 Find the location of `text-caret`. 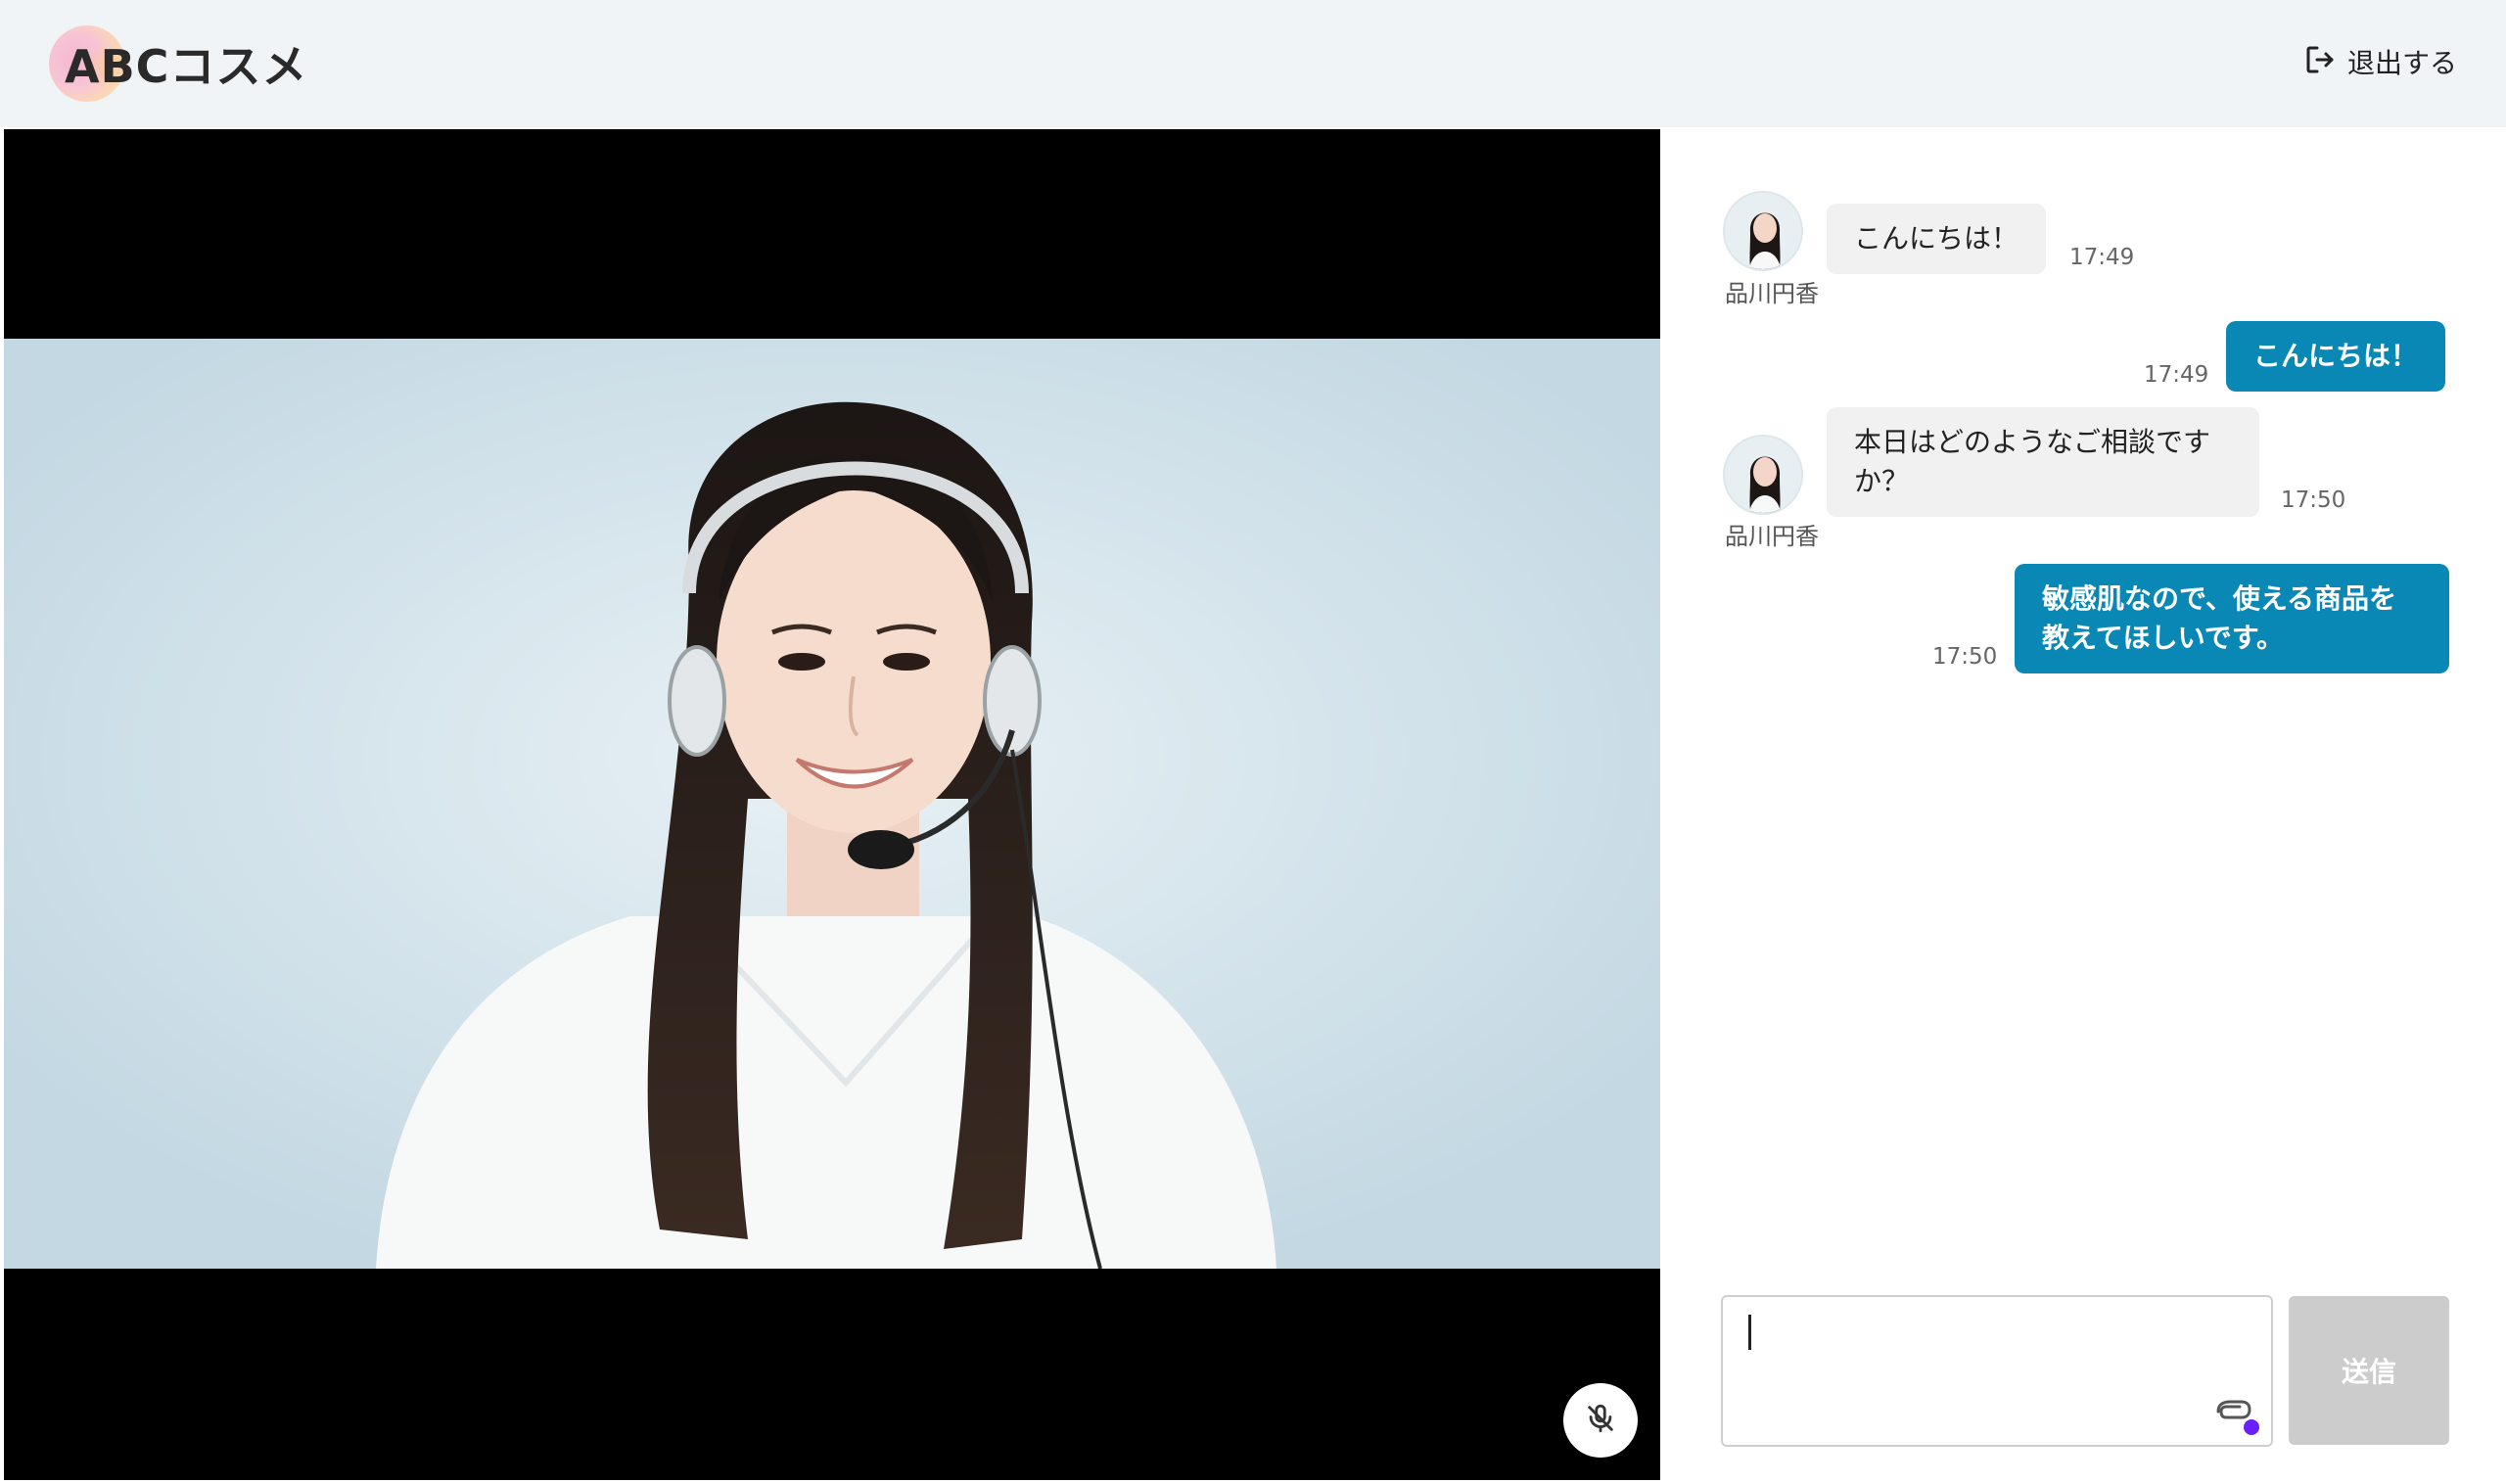

text-caret is located at coordinates (1749, 1332).